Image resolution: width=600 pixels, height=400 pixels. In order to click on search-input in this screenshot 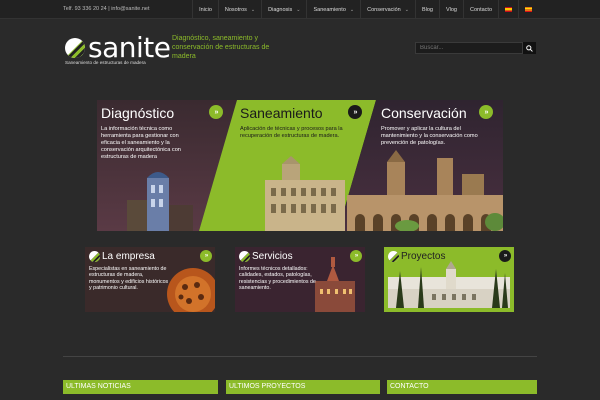, I will do `click(469, 48)`.